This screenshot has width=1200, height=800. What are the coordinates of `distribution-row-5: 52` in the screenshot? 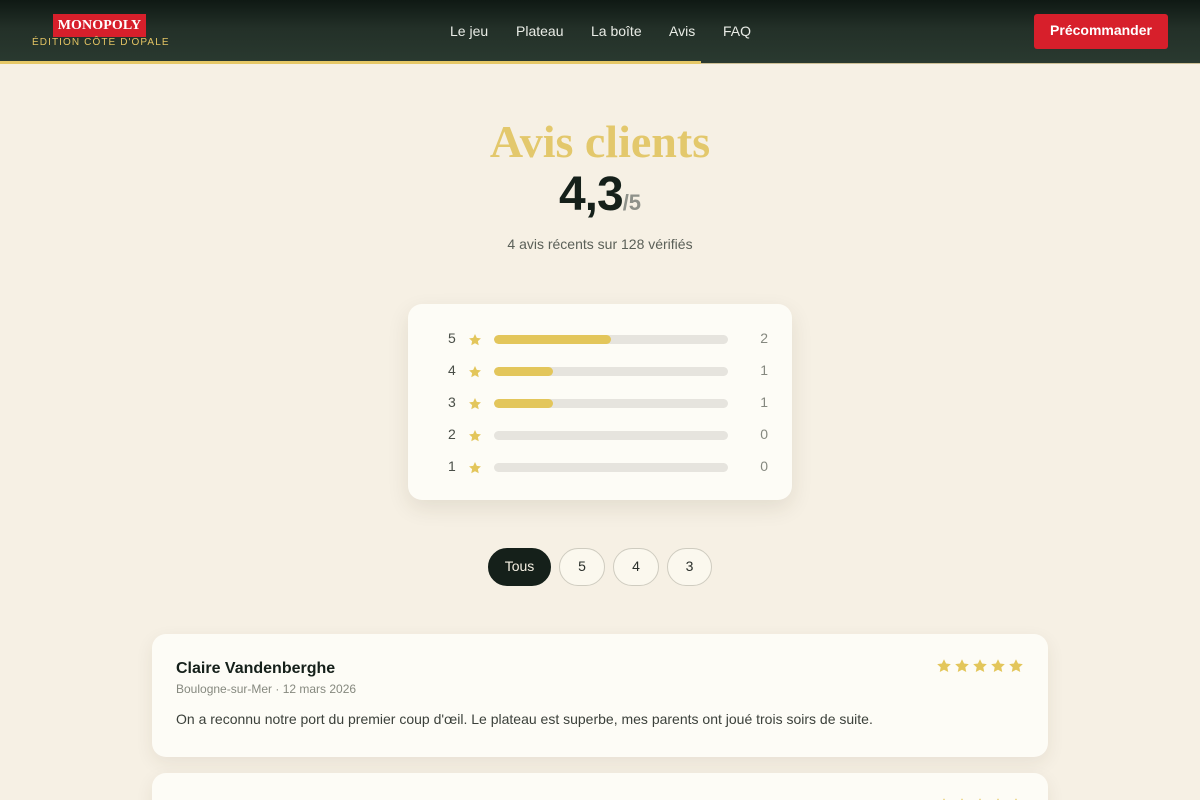 It's located at (600, 339).